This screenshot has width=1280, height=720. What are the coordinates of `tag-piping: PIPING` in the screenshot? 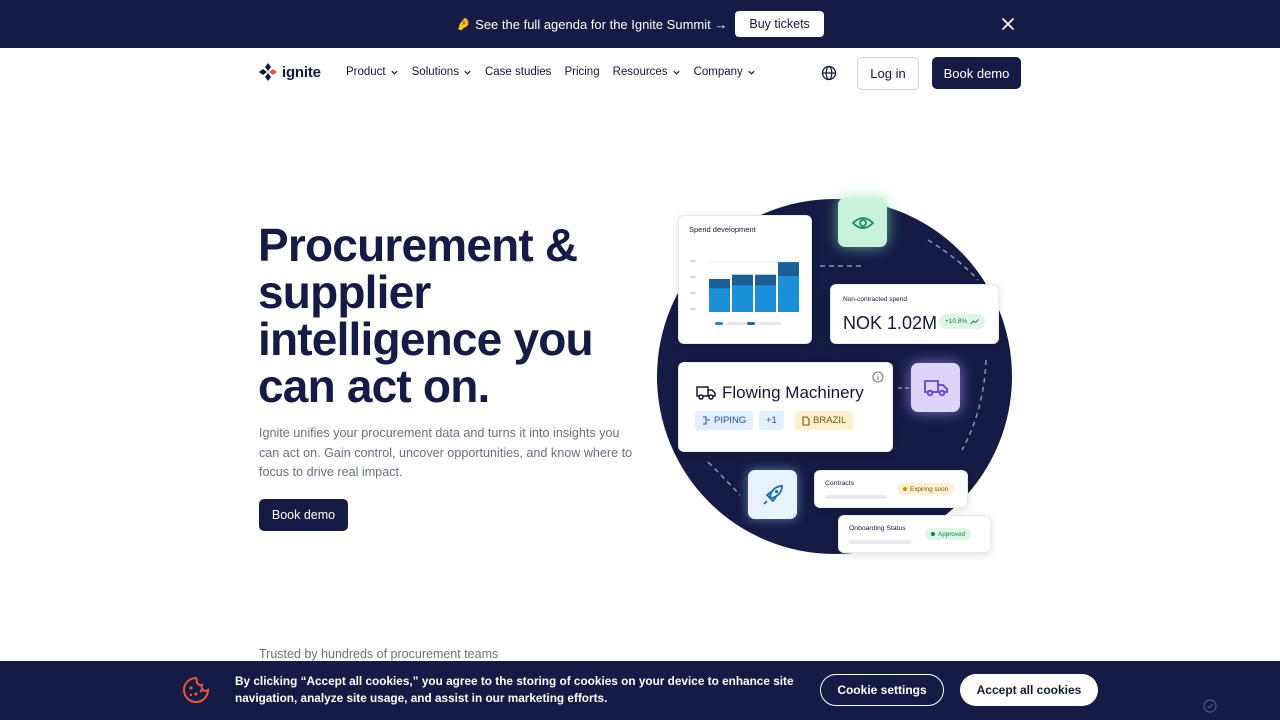 It's located at (724, 420).